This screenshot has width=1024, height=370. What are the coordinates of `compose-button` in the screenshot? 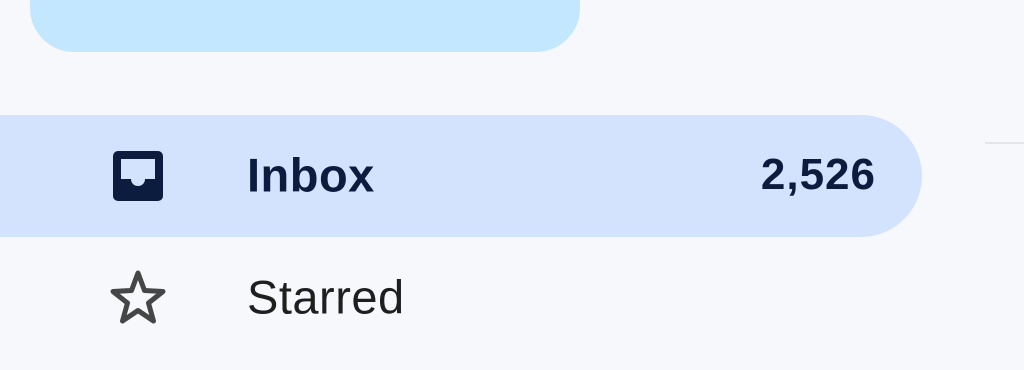 It's located at (305, 26).